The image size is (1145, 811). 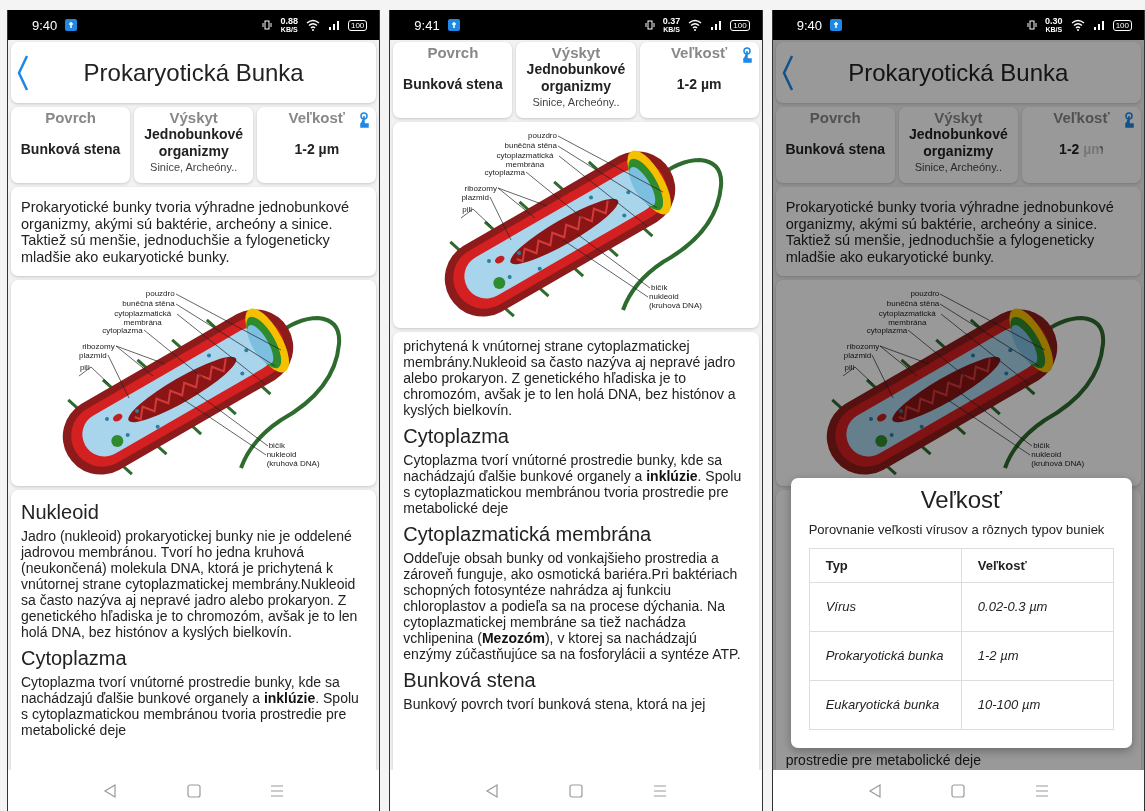 I want to click on page-title: Prokaryotická Bunka, so click(x=958, y=72).